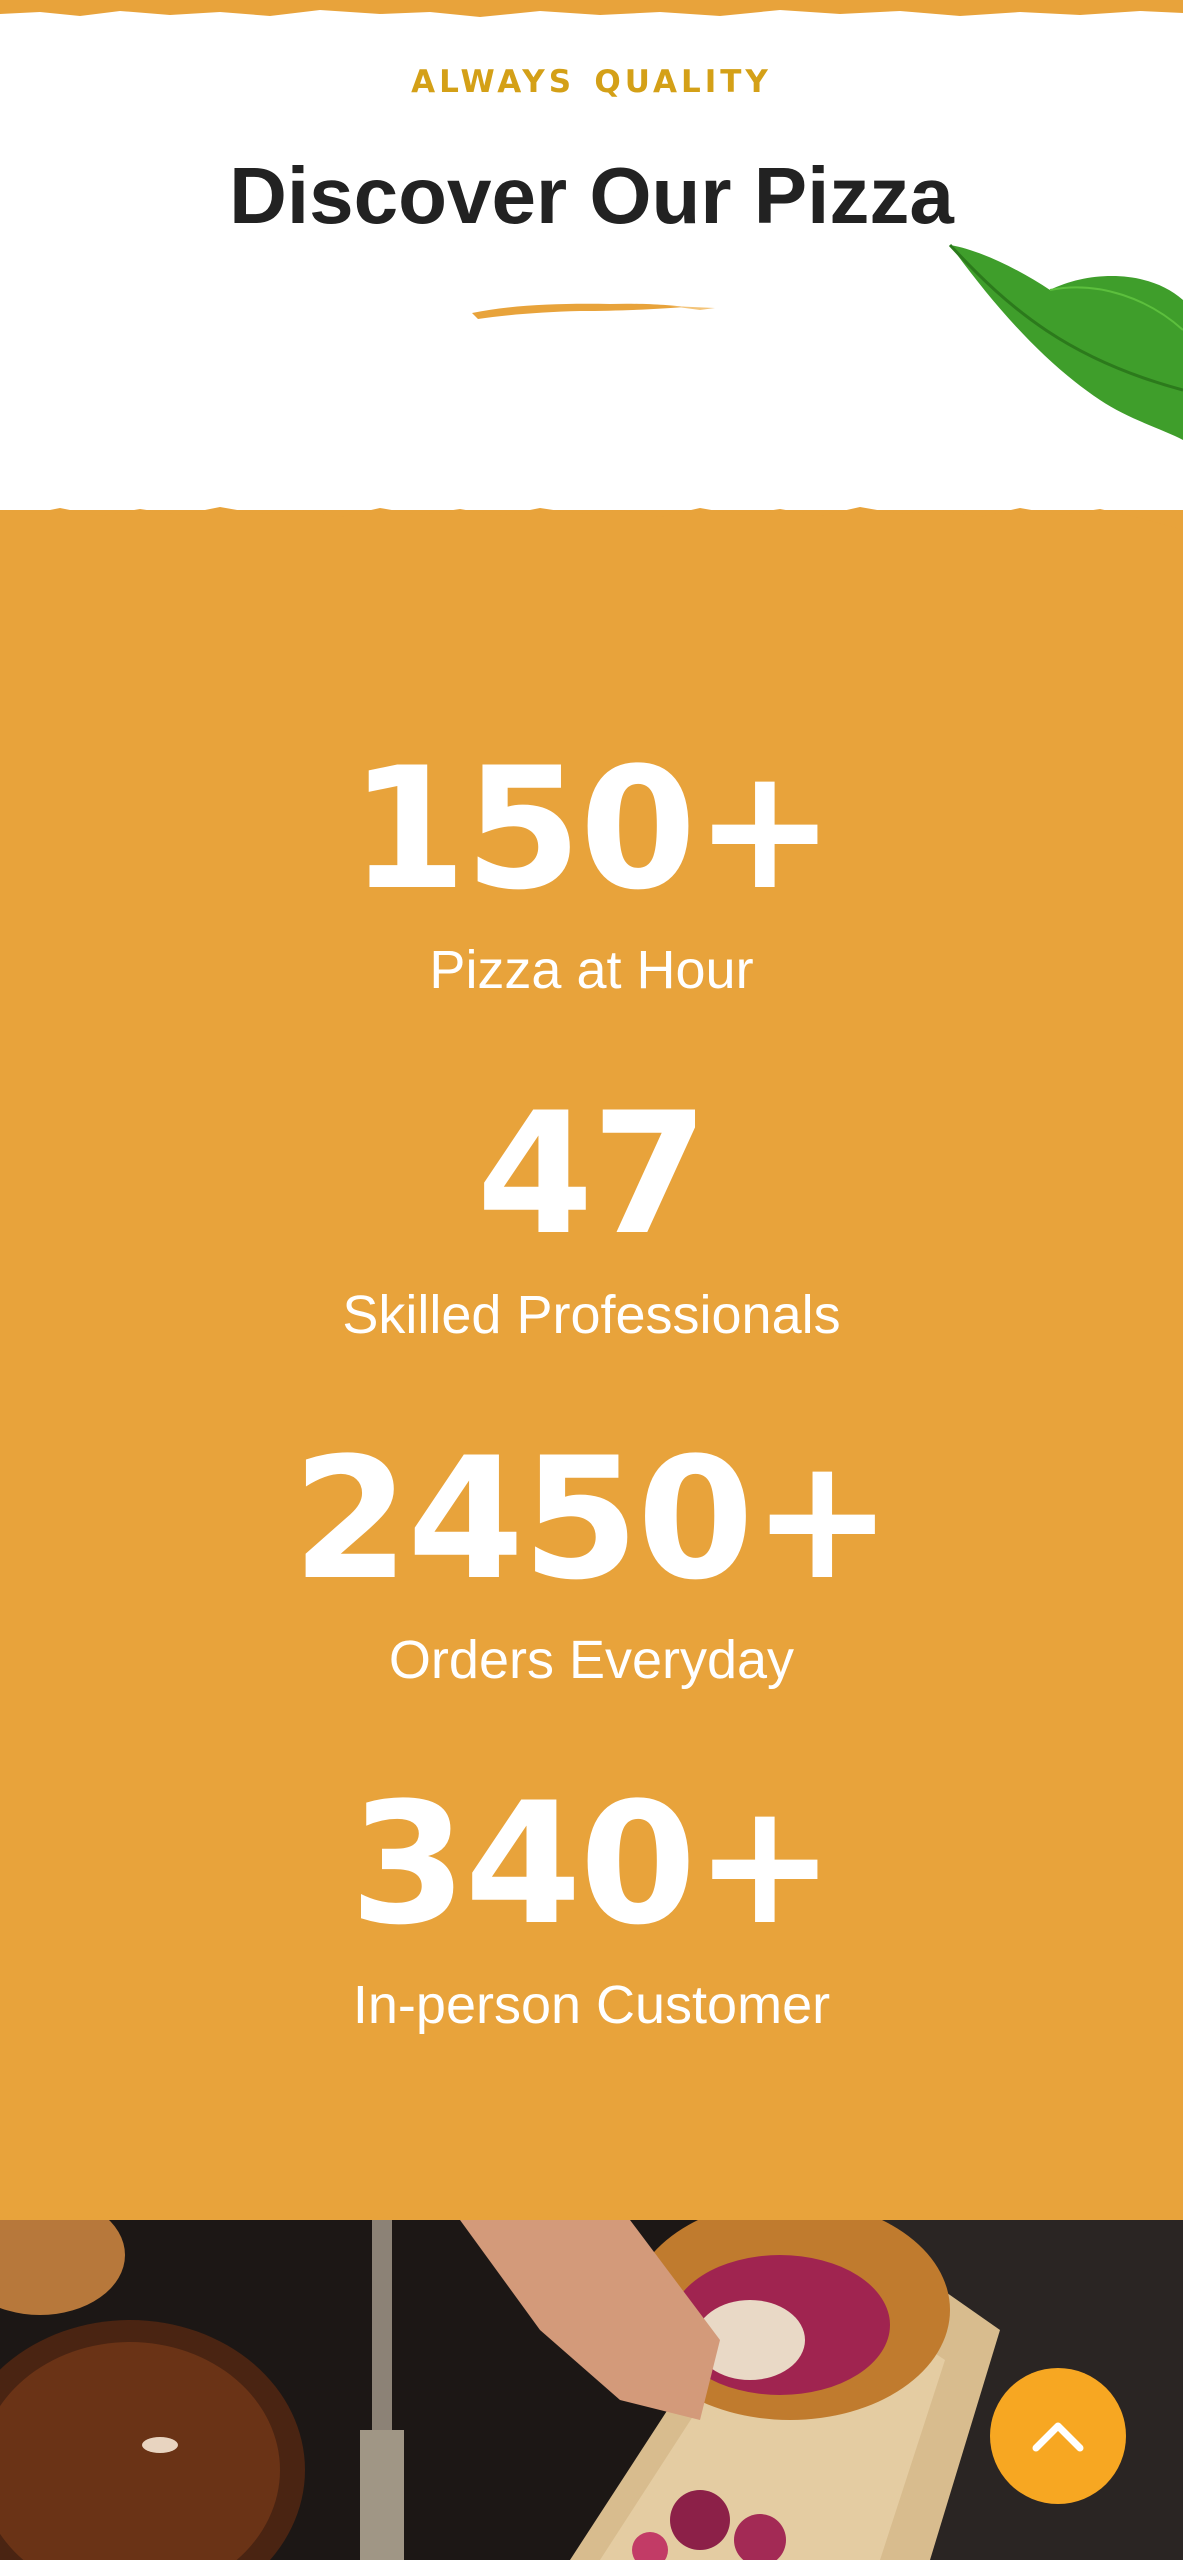 This screenshot has width=1183, height=2560. Describe the element at coordinates (591, 195) in the screenshot. I see `section-title: Discover Our Pizza` at that location.